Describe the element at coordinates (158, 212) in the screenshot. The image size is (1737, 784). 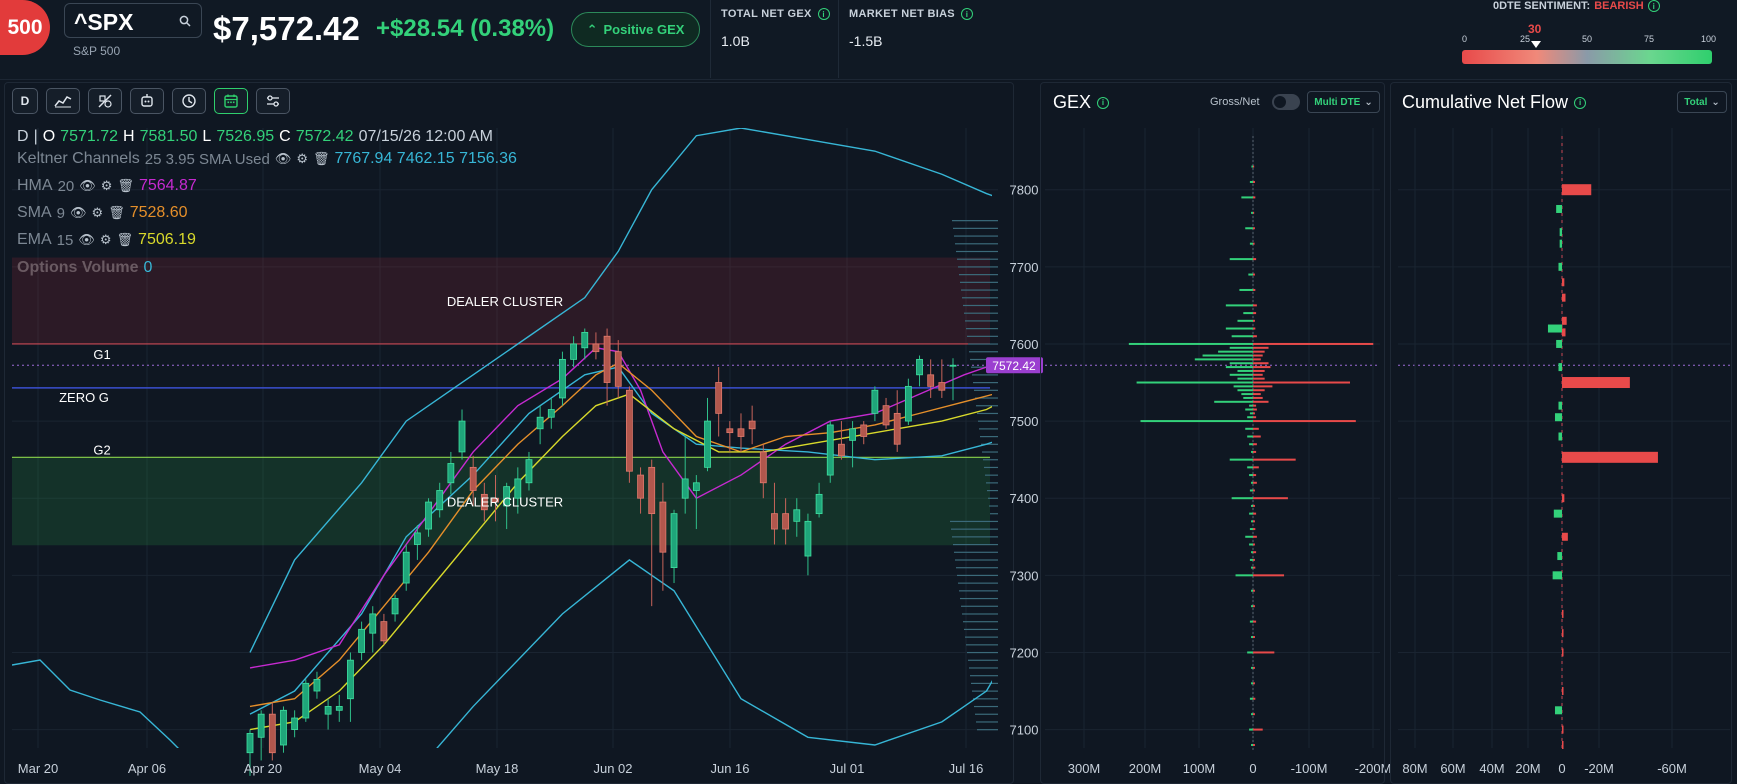
I see `sma-value: 7528.60` at that location.